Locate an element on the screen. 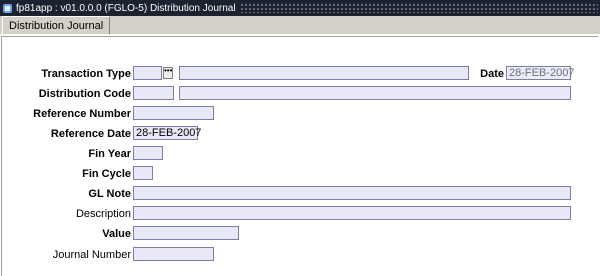  gl-note-field is located at coordinates (352, 193).